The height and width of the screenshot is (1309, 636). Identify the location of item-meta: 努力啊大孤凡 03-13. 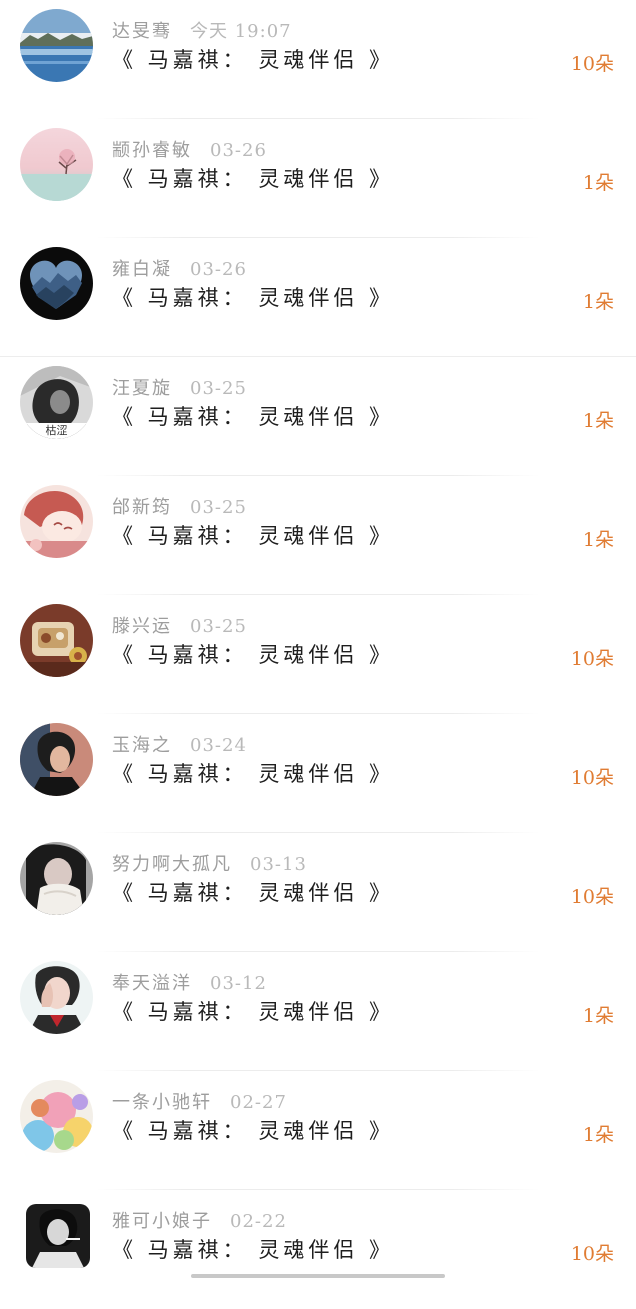
(209, 863).